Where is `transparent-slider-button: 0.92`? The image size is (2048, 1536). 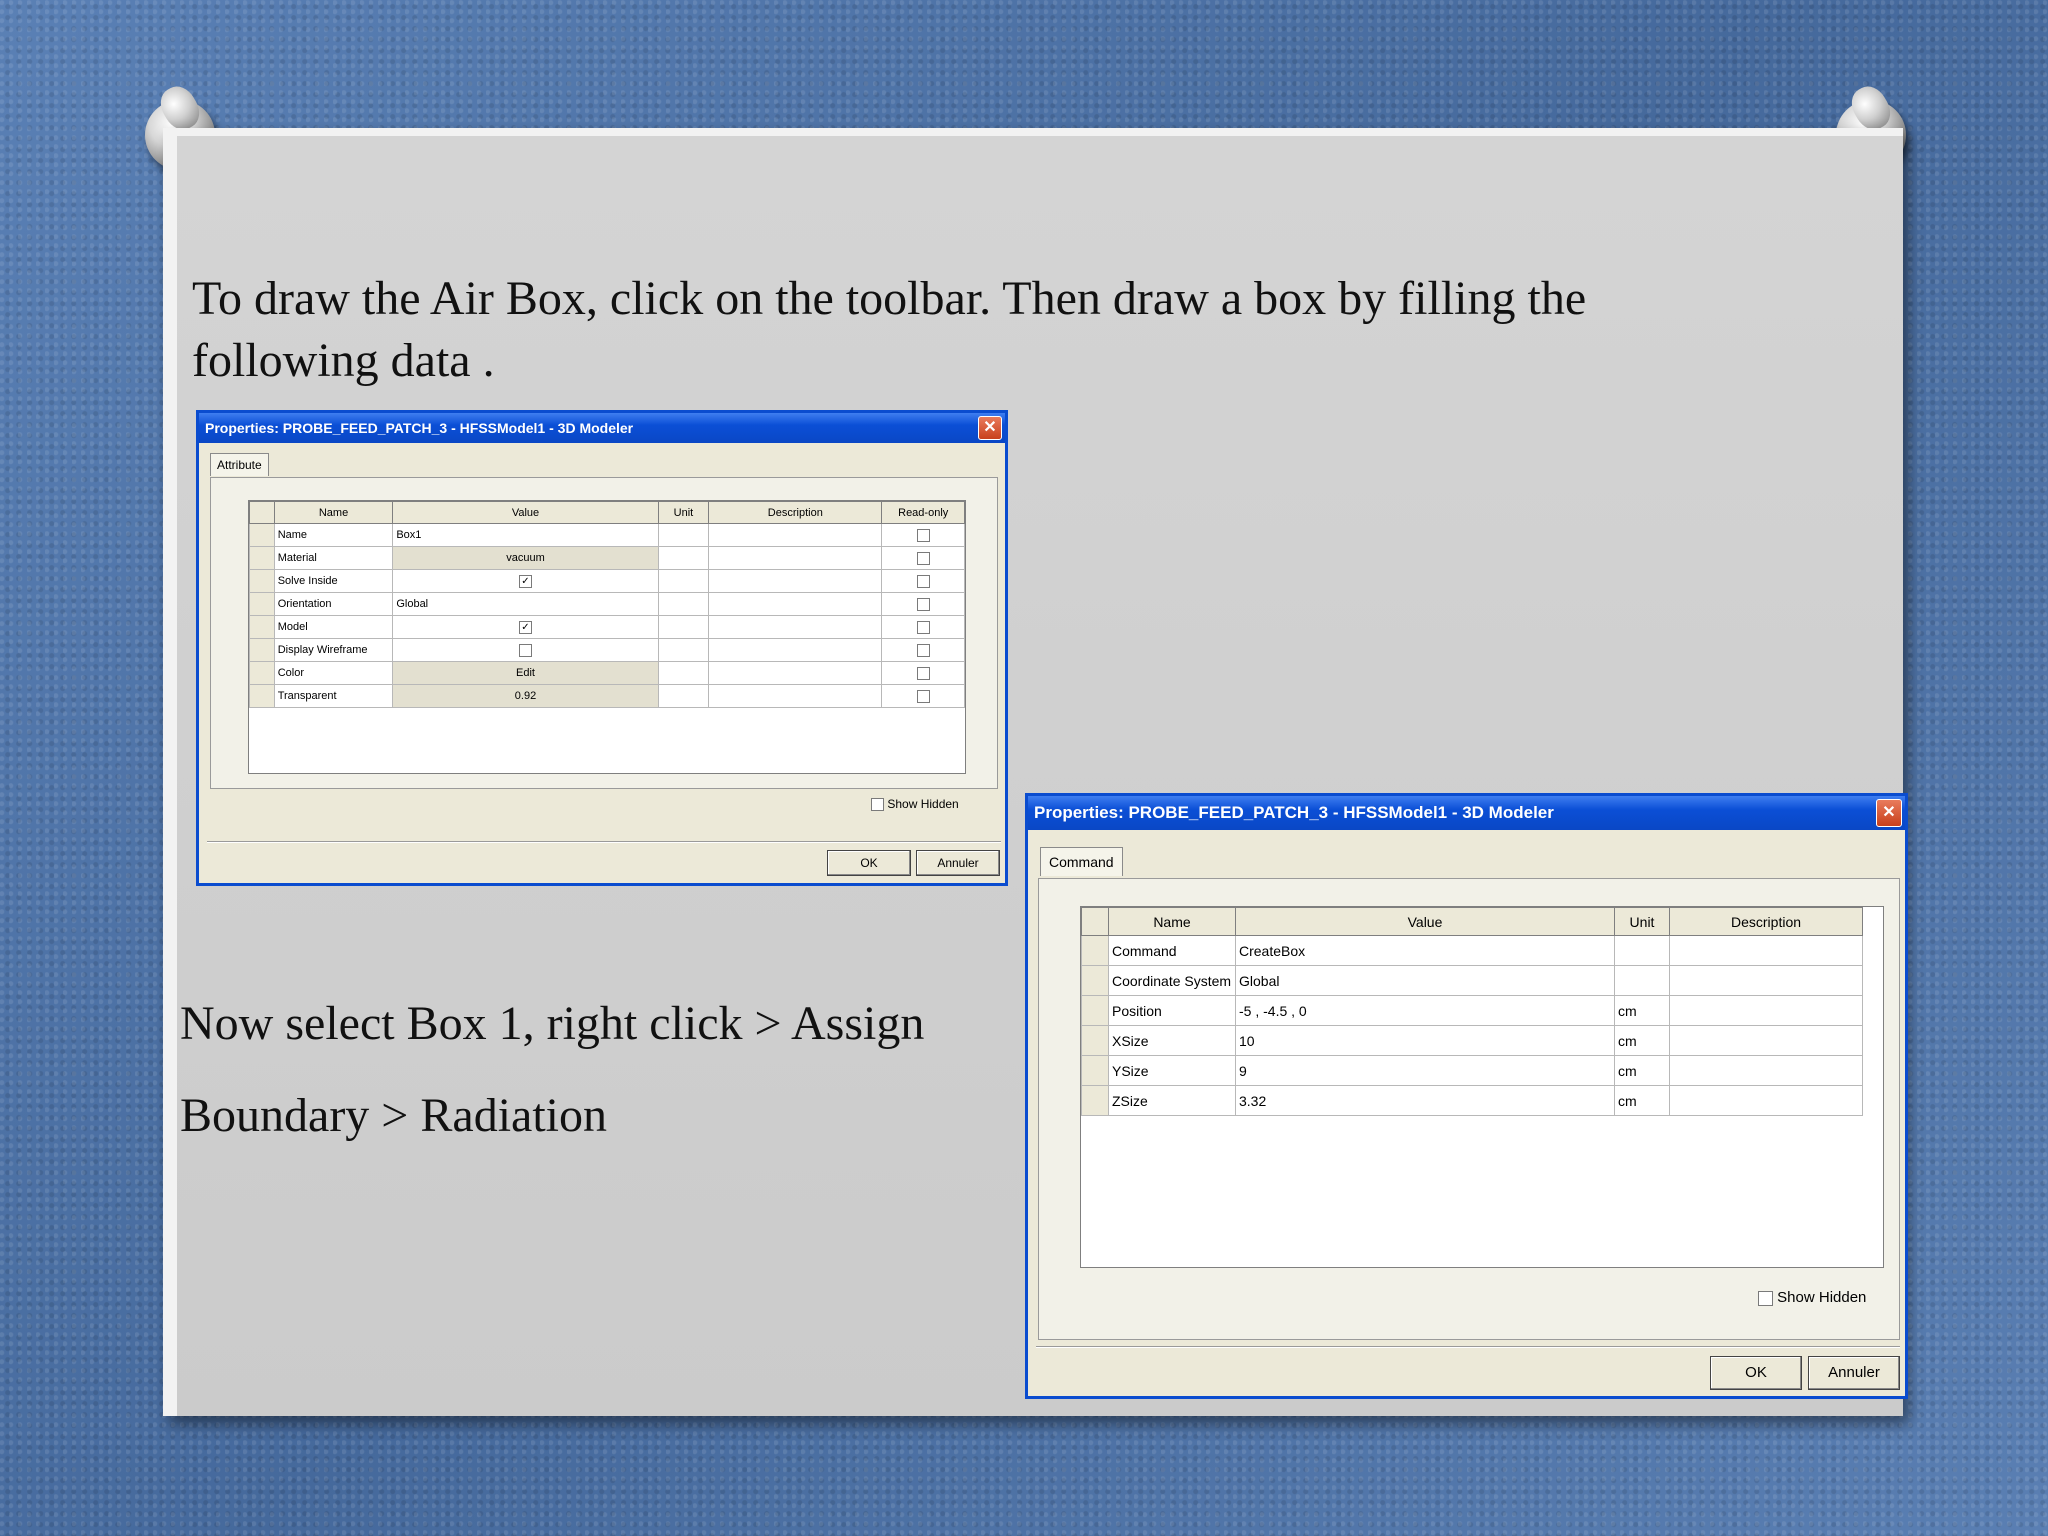
transparent-slider-button: 0.92 is located at coordinates (525, 696).